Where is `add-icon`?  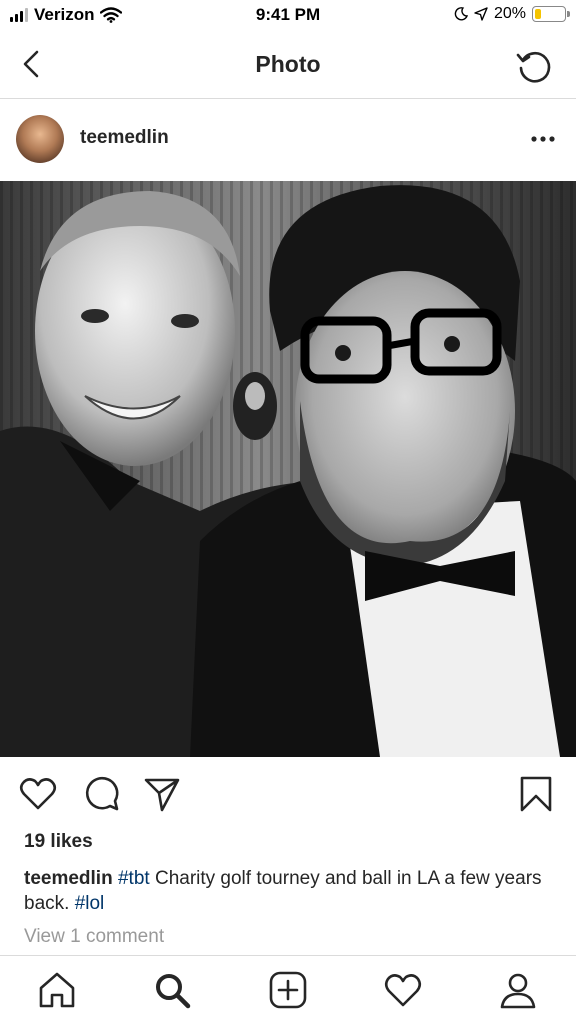
add-icon is located at coordinates (288, 990).